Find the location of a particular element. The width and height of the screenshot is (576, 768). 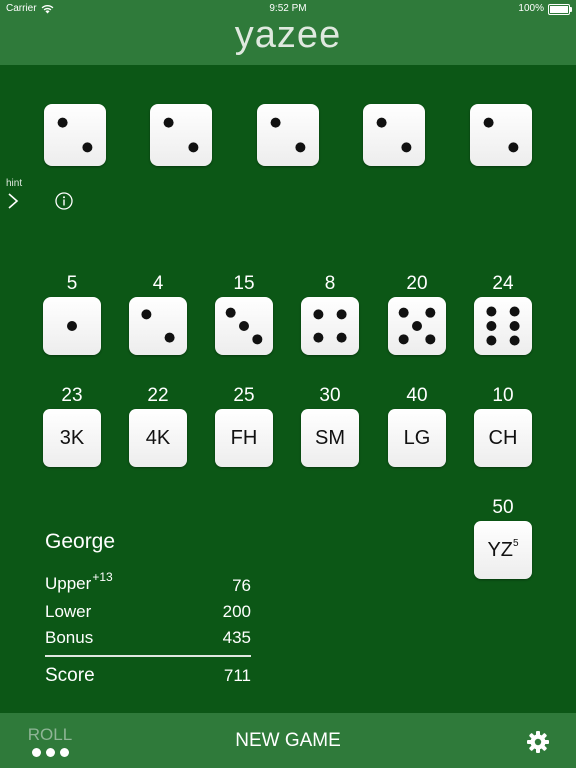

gear-icon is located at coordinates (538, 742).